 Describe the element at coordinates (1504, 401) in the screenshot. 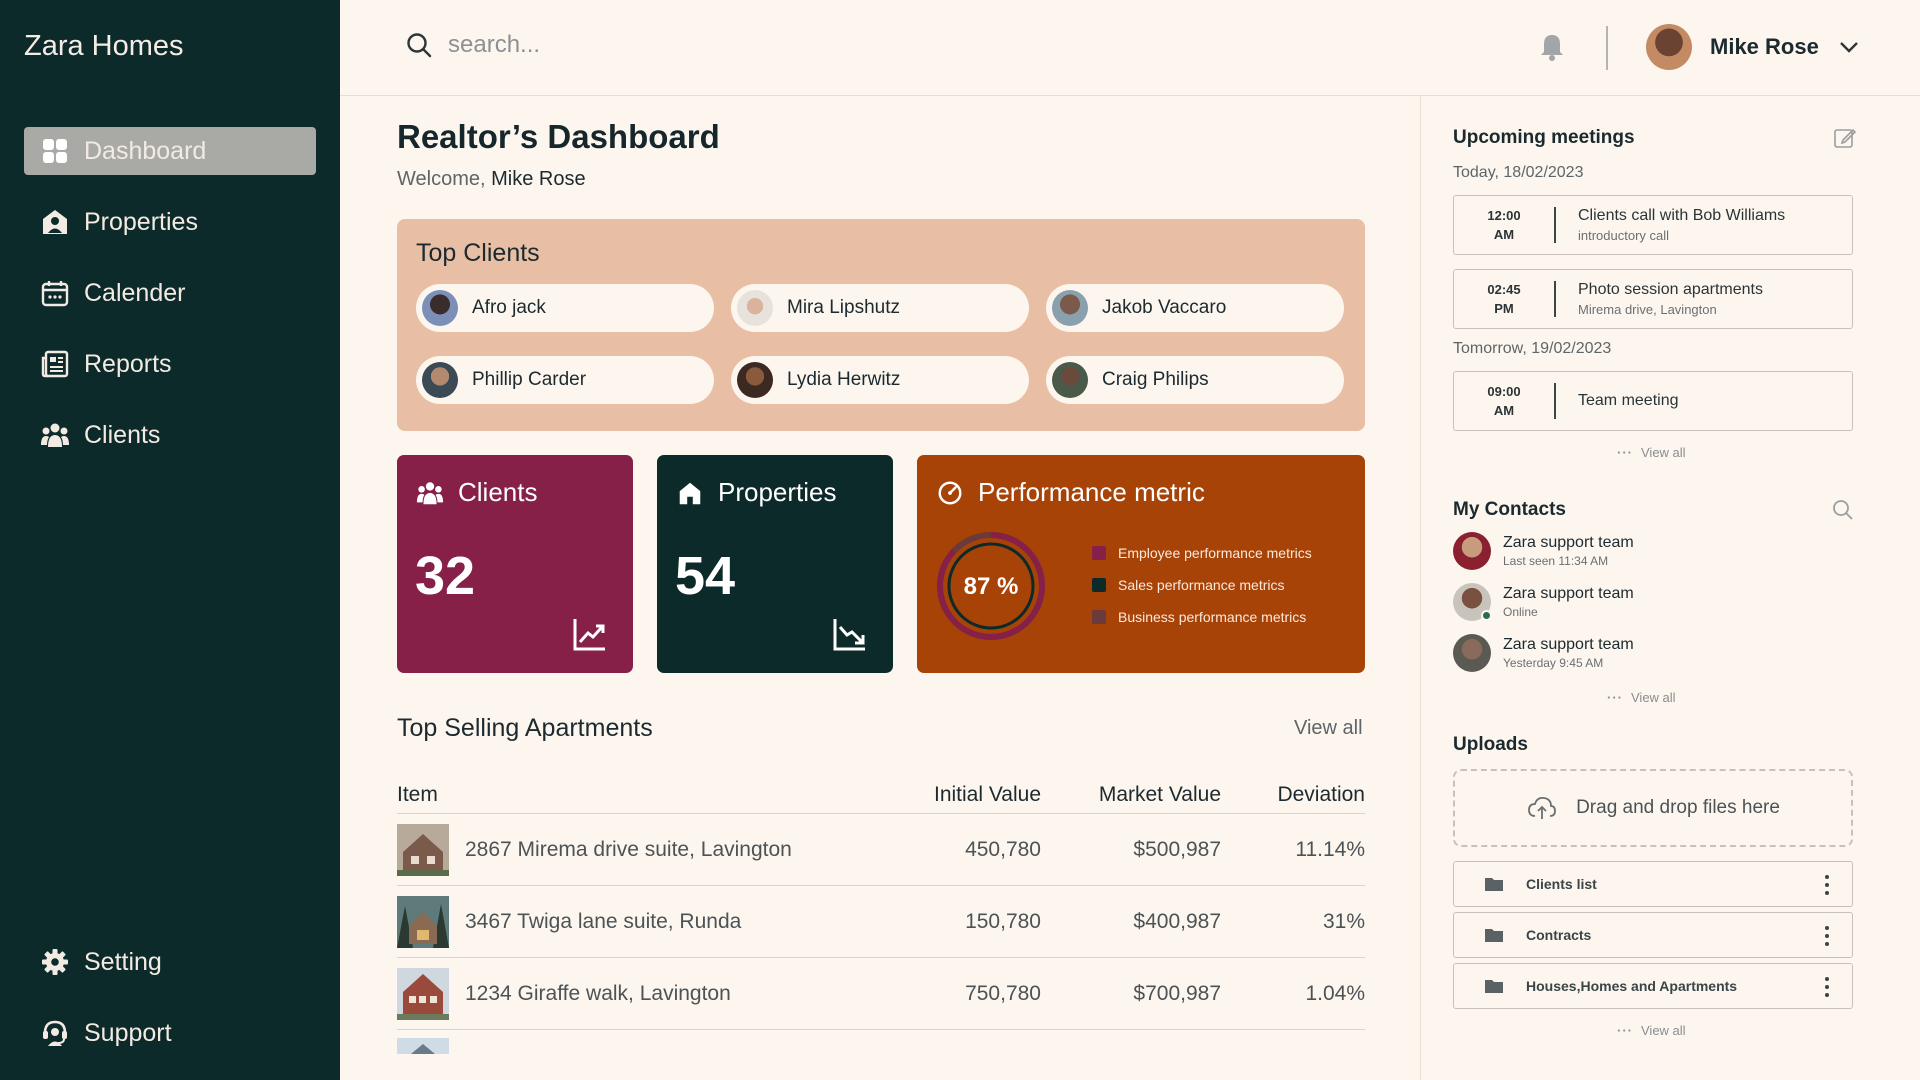

I see `meeting-time: 09:00 AM` at that location.